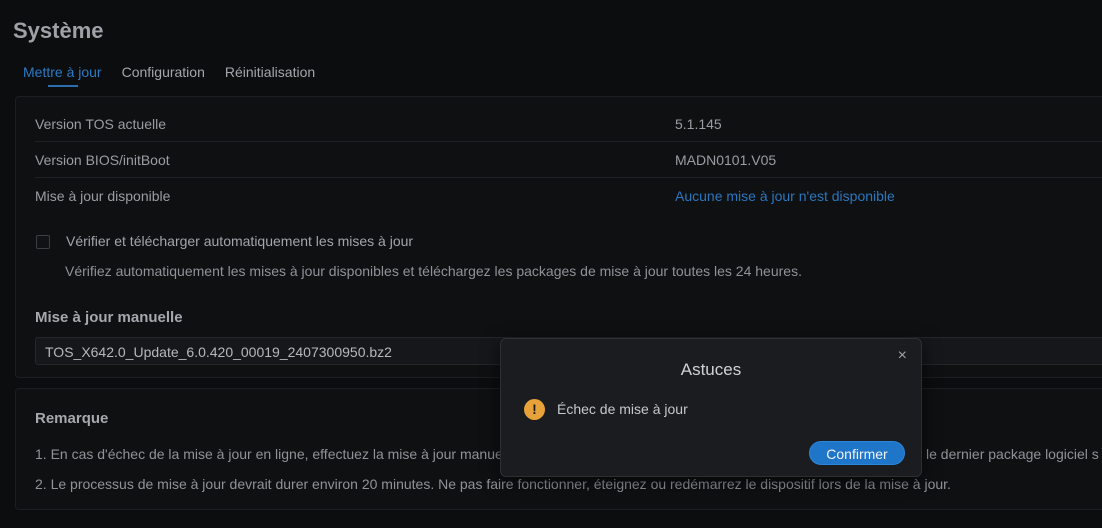 This screenshot has height=528, width=1102. I want to click on close-icon: ×, so click(902, 356).